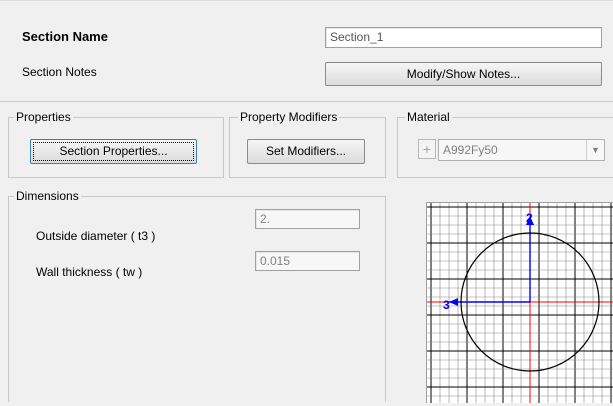  What do you see at coordinates (446, 305) in the screenshot?
I see `axis-3-label: 3` at bounding box center [446, 305].